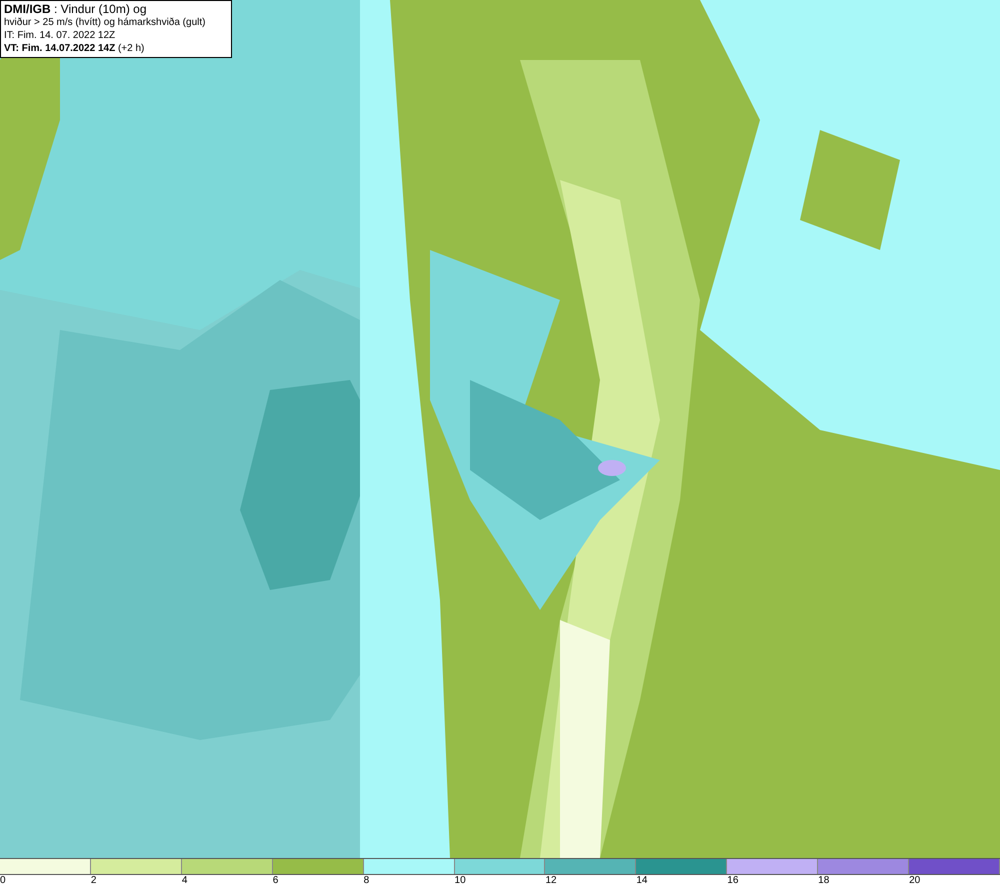 The width and height of the screenshot is (1000, 887). Describe the element at coordinates (75, 48) in the screenshot. I see `title-line: VT: Fim. 14.07.2022 14Z (+2 h)` at that location.